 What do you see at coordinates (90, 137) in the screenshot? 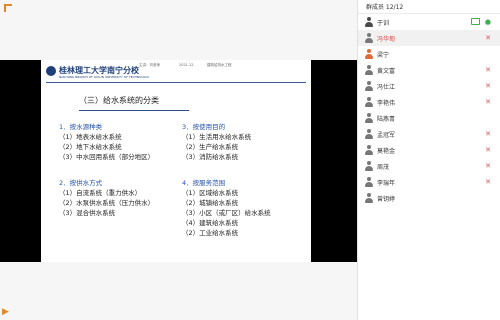
I see `category-item: （1）地表水给水系统` at bounding box center [90, 137].